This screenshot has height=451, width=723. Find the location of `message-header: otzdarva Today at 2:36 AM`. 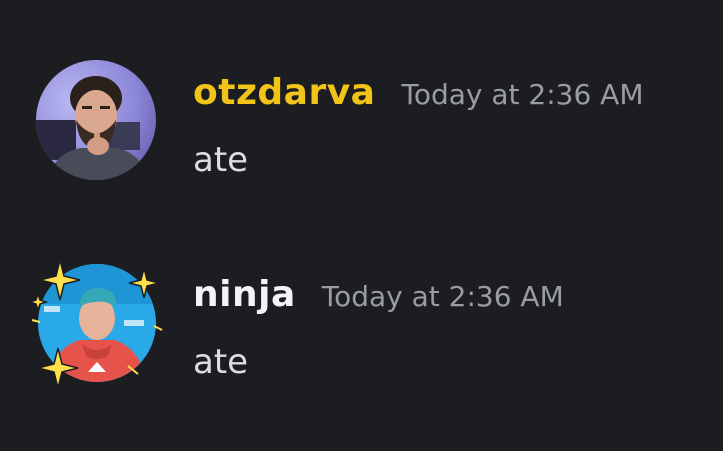

message-header: otzdarva Today at 2:36 AM is located at coordinates (418, 92).